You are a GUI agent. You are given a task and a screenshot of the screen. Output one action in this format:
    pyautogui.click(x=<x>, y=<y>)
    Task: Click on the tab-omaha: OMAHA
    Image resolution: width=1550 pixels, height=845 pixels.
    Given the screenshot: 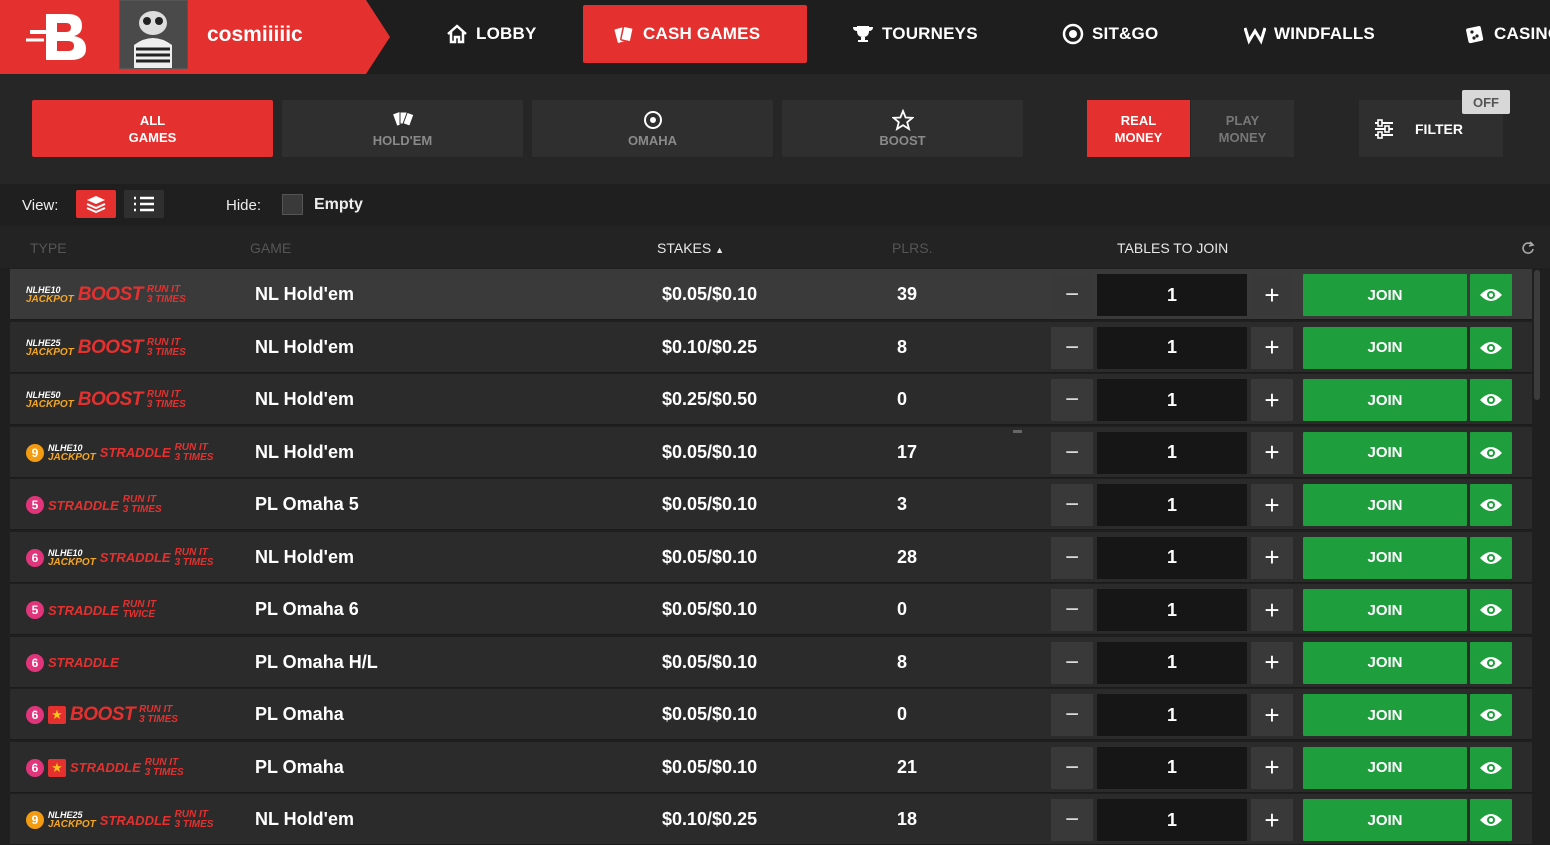 What is the action you would take?
    pyautogui.click(x=652, y=128)
    